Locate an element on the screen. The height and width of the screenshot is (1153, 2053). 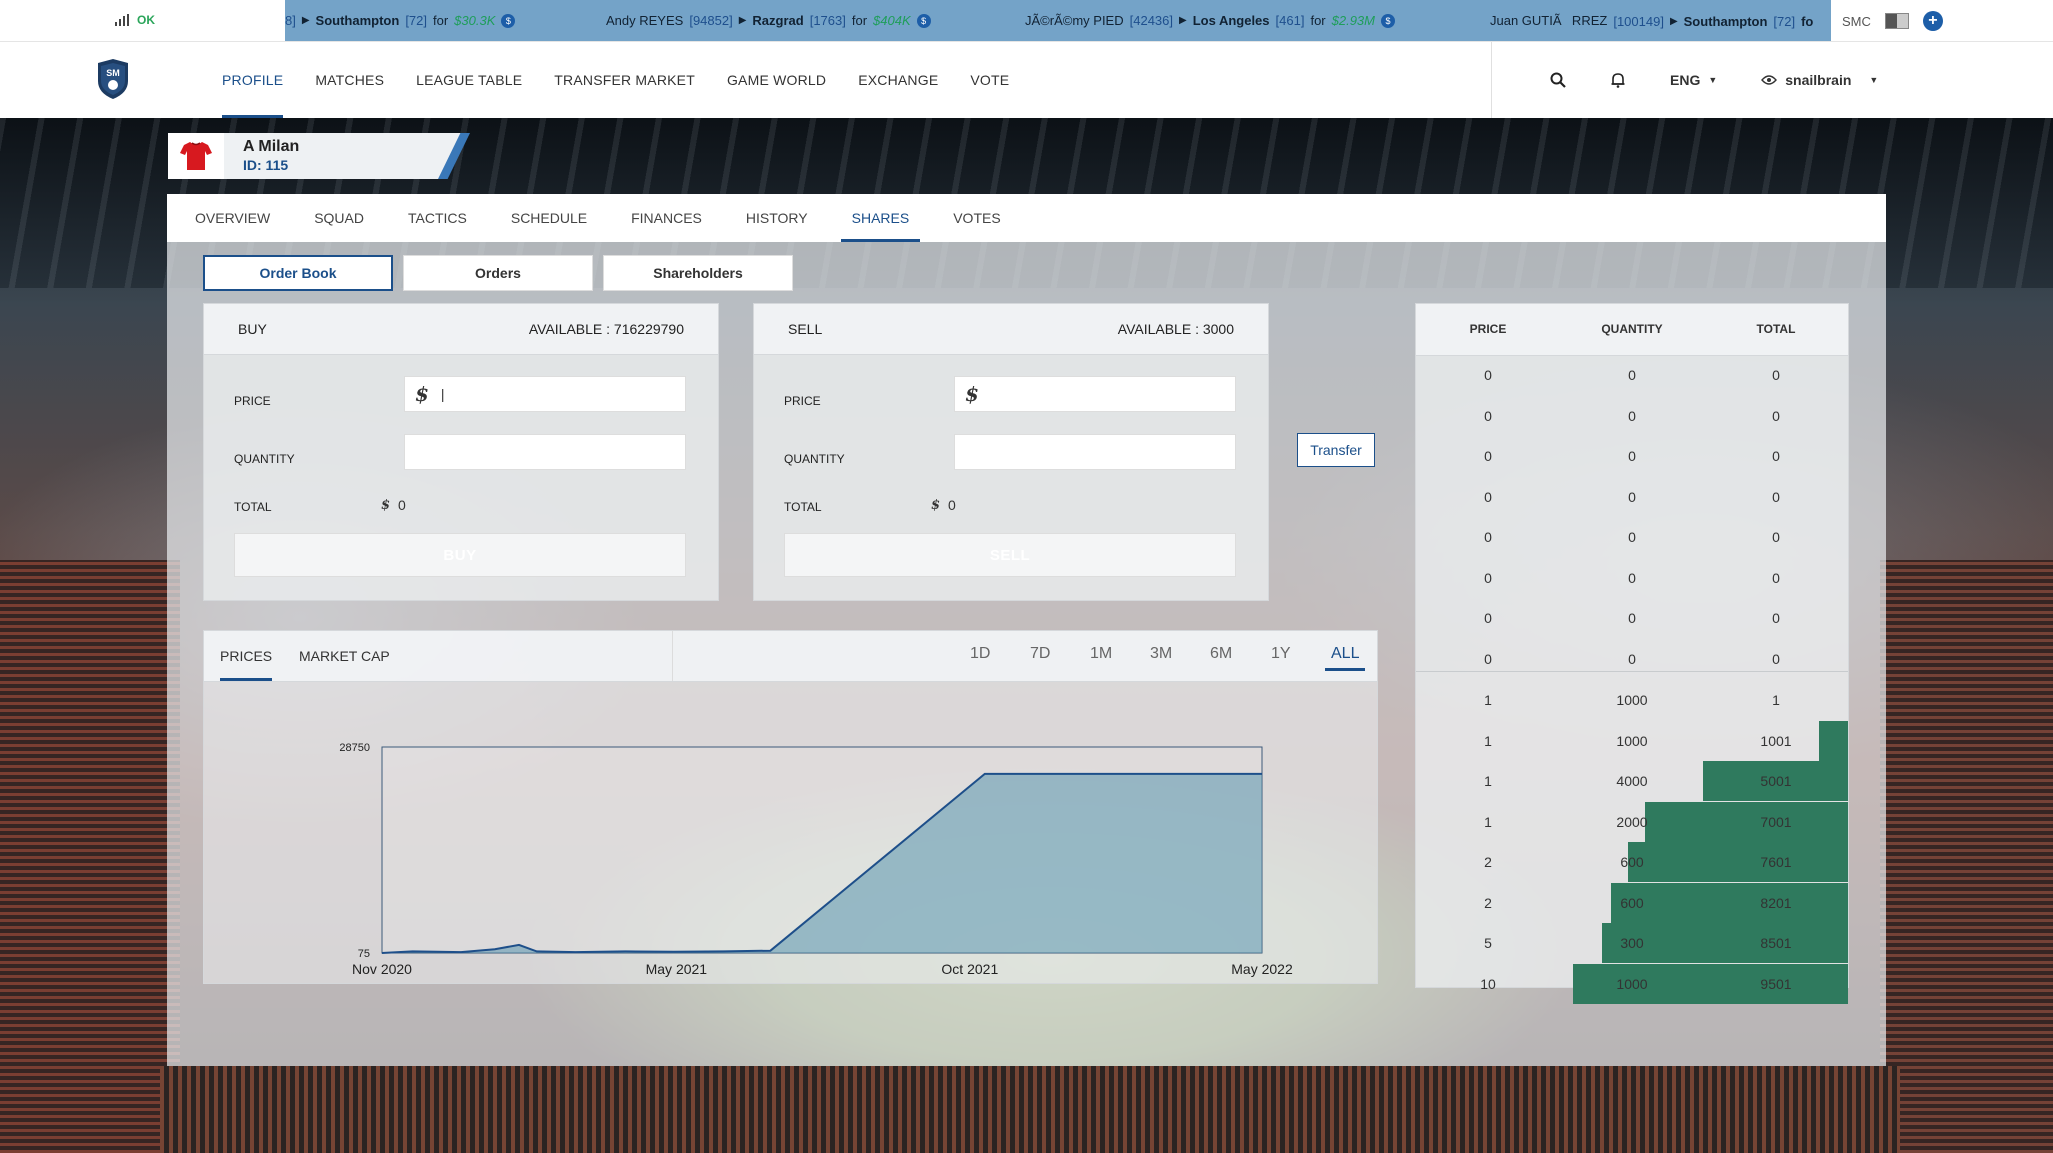
language-selector: ENG ▼ is located at coordinates (1693, 80).